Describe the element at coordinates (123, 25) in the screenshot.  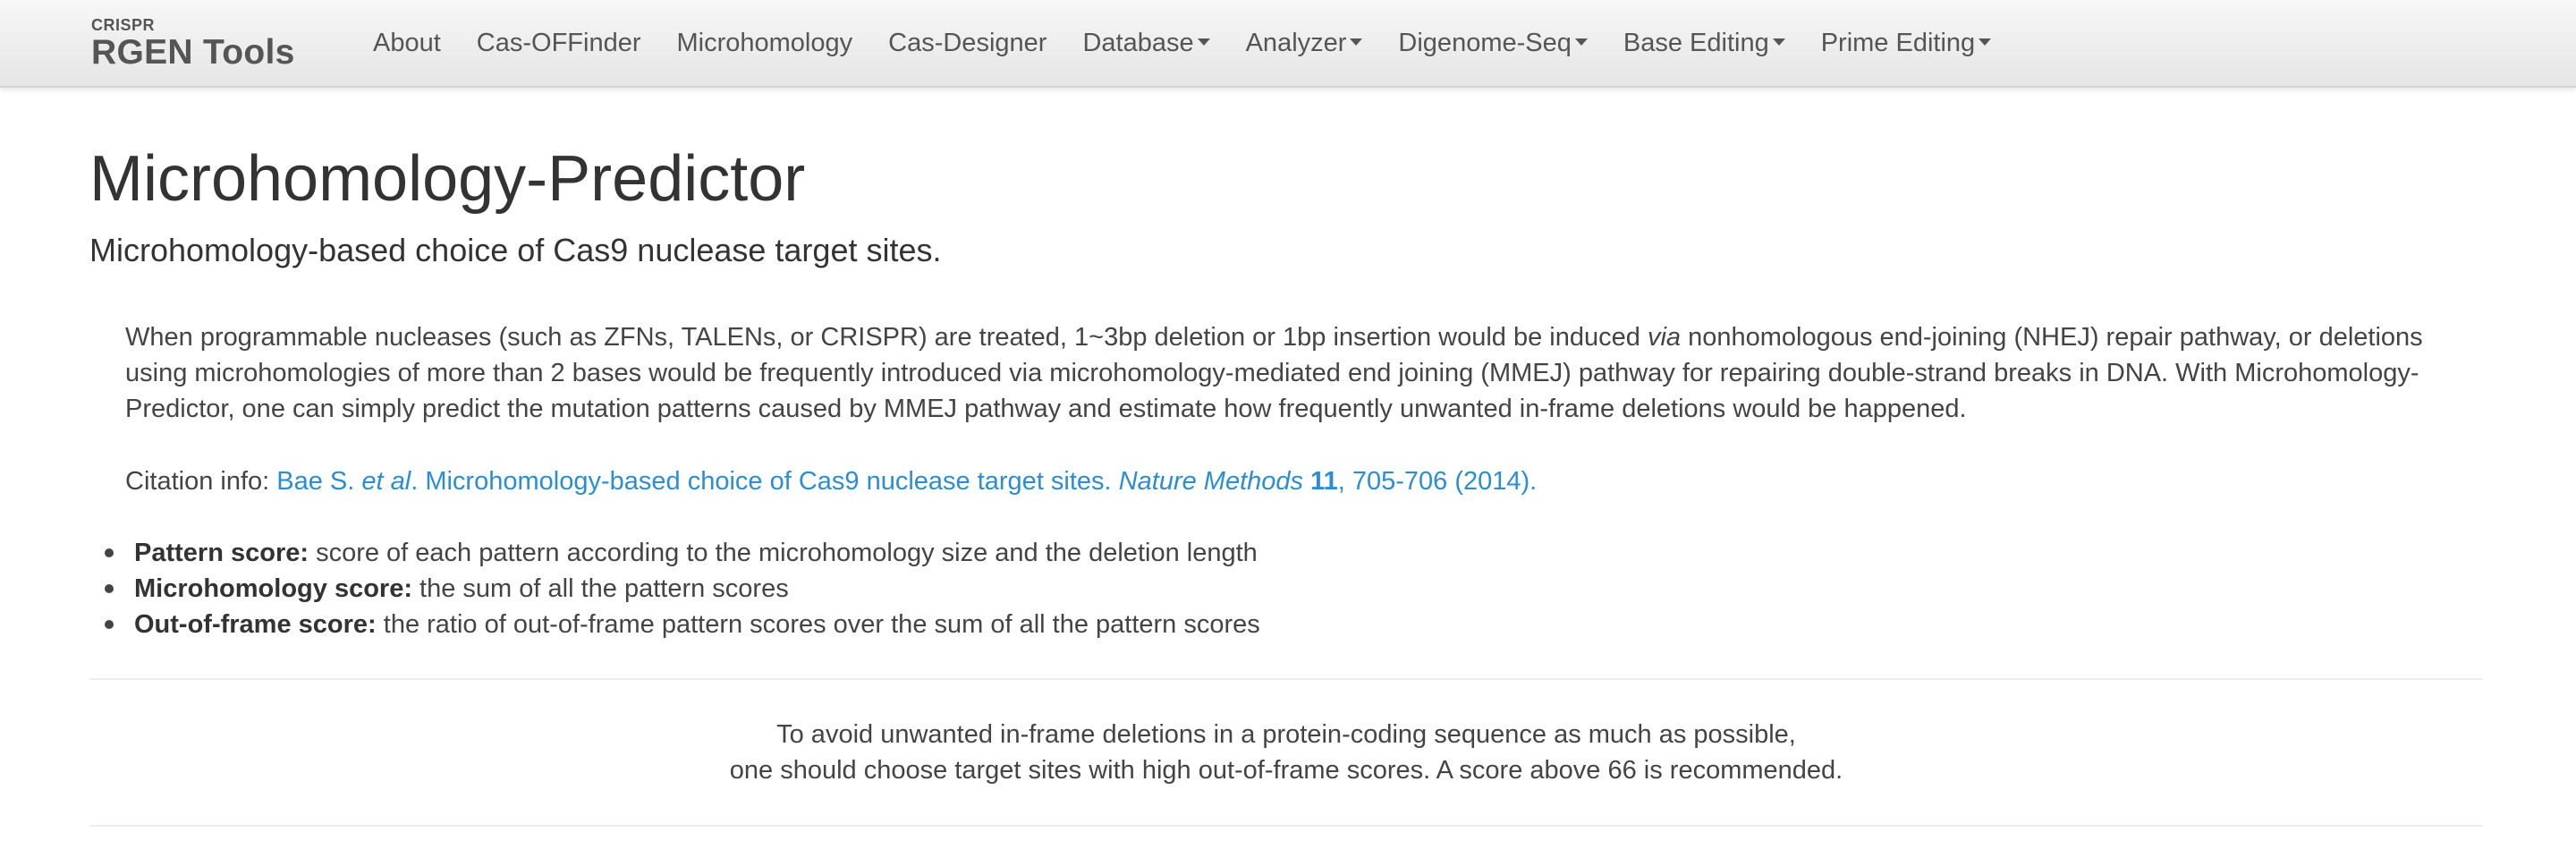
I see `brand-small-text: CRISPR` at that location.